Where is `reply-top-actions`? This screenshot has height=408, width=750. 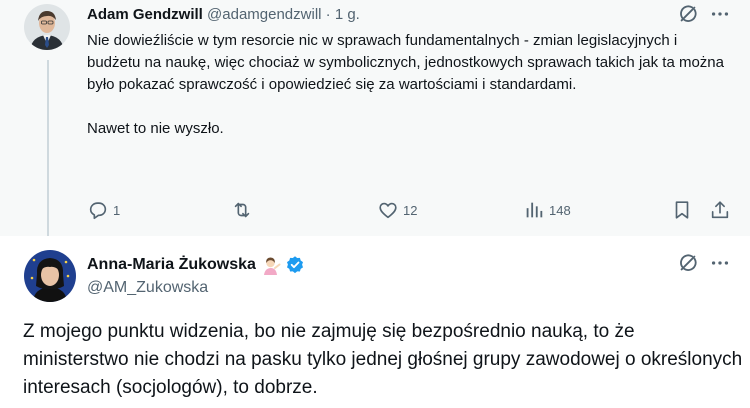
reply-top-actions is located at coordinates (704, 14).